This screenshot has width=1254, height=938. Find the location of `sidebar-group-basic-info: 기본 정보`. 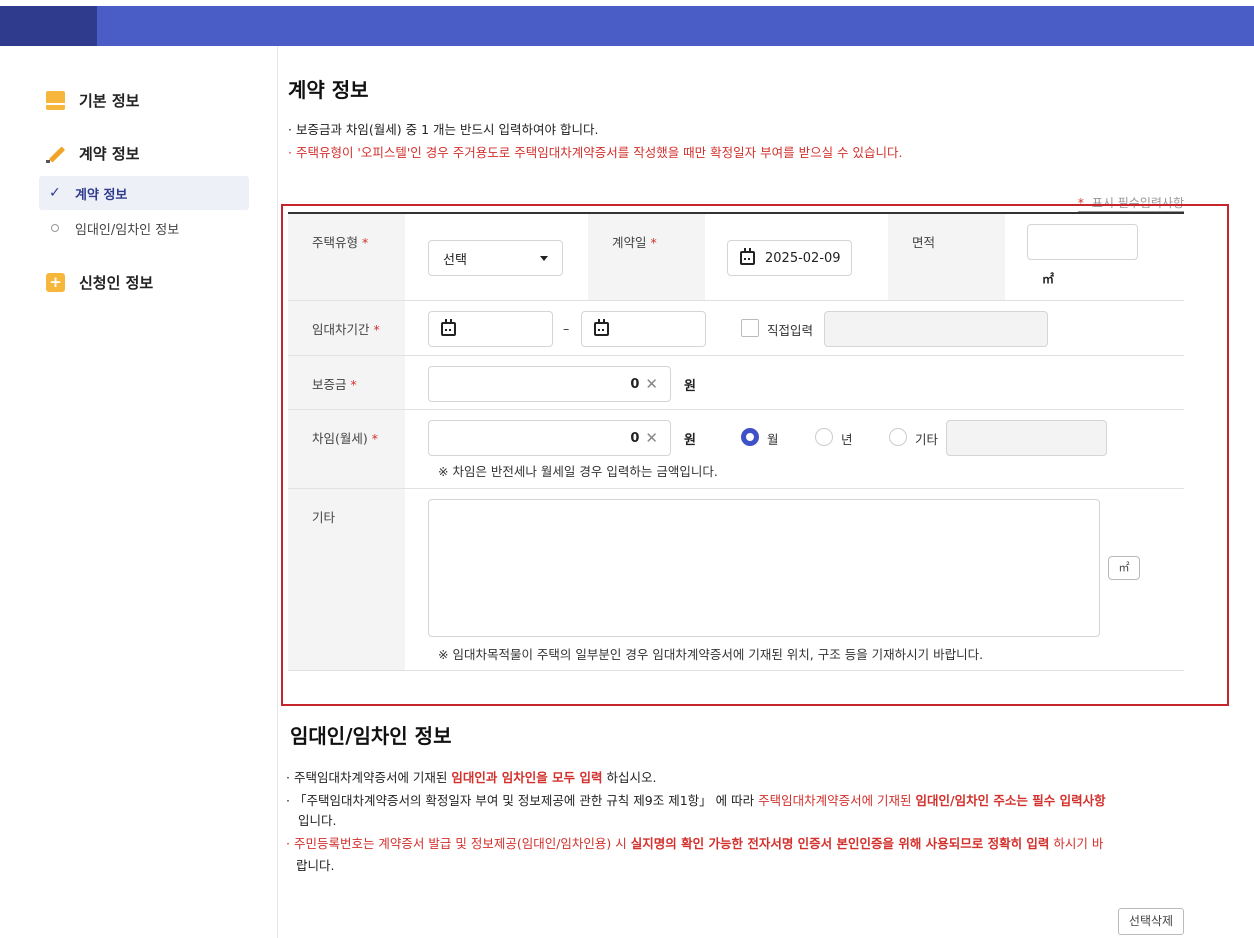

sidebar-group-basic-info: 기본 정보 is located at coordinates (92, 100).